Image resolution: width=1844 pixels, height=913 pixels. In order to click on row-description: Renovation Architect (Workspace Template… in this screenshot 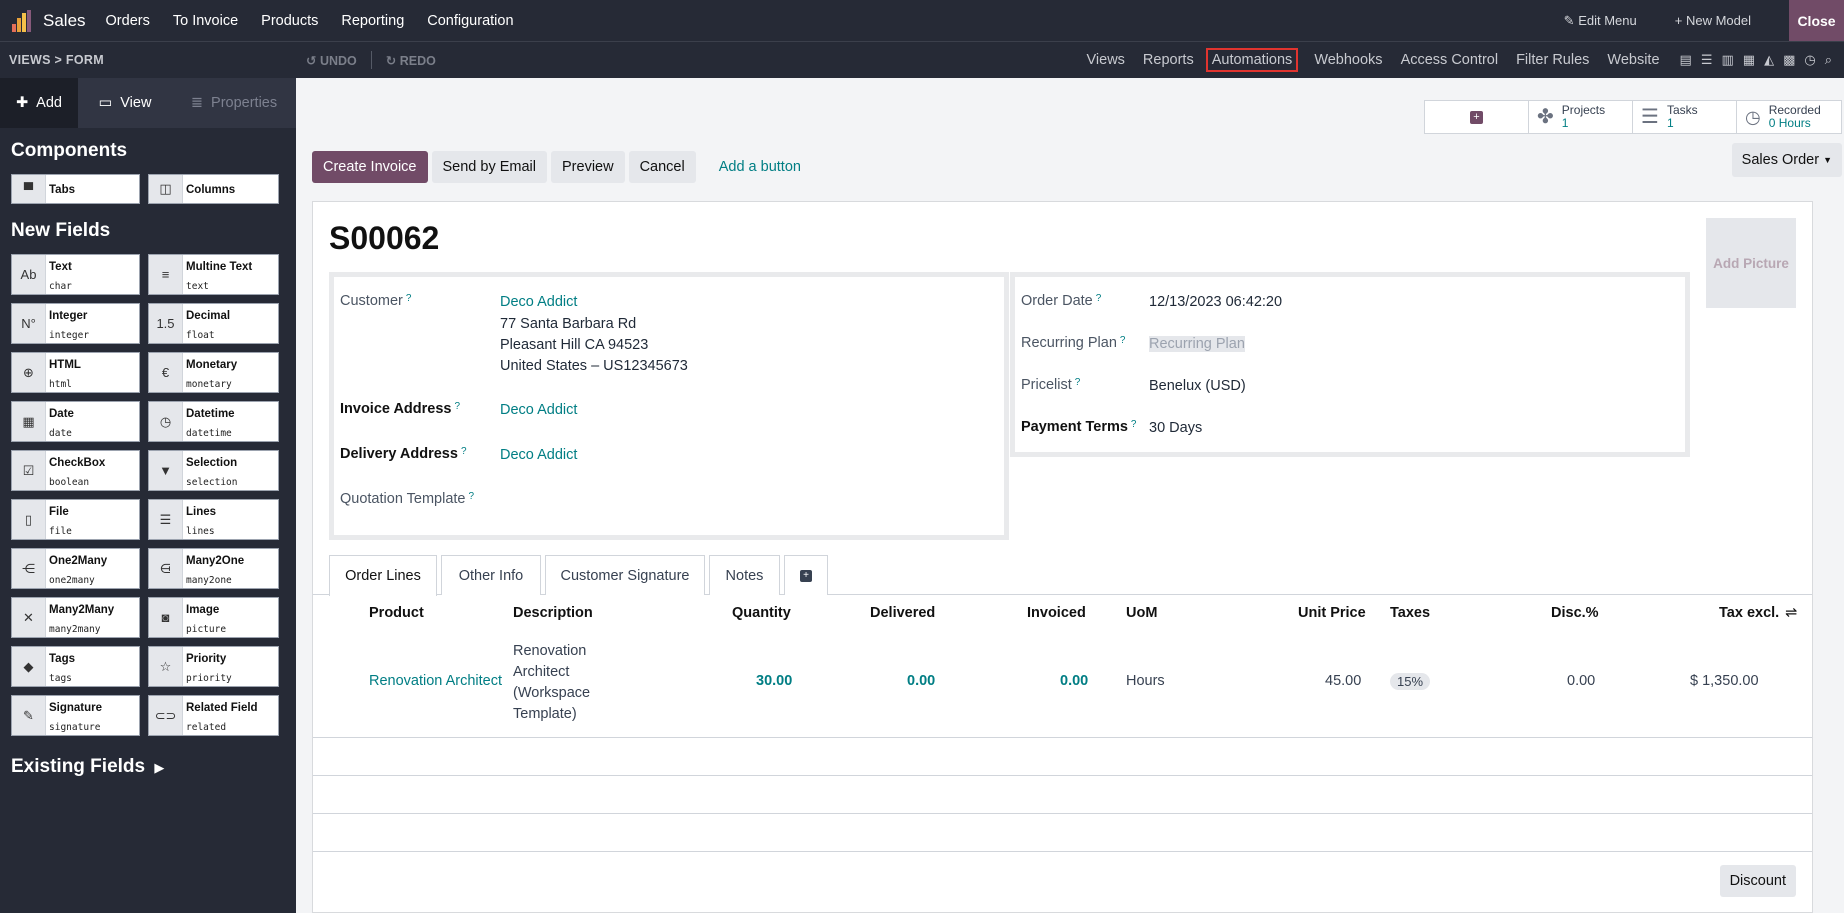, I will do `click(551, 683)`.